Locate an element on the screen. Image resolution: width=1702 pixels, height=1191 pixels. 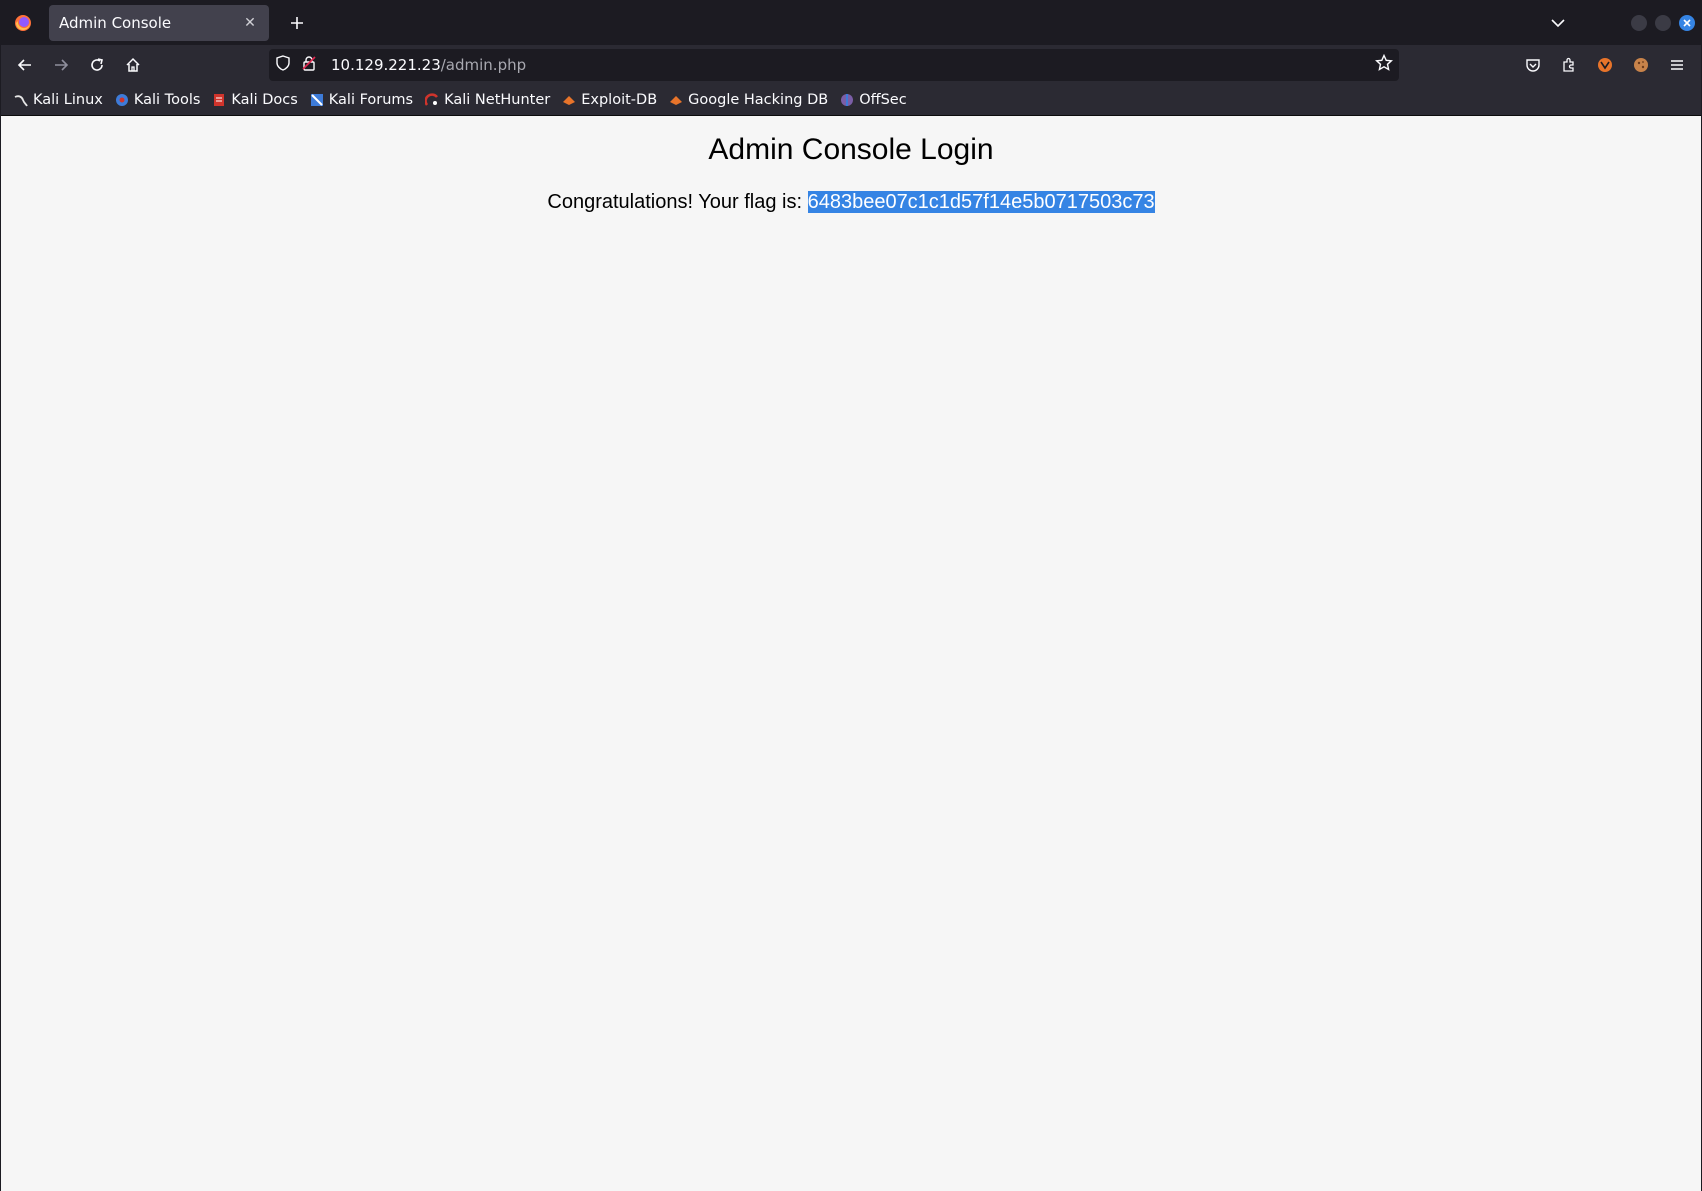
bookmark-kali-linux: Kali Linux is located at coordinates (58, 100).